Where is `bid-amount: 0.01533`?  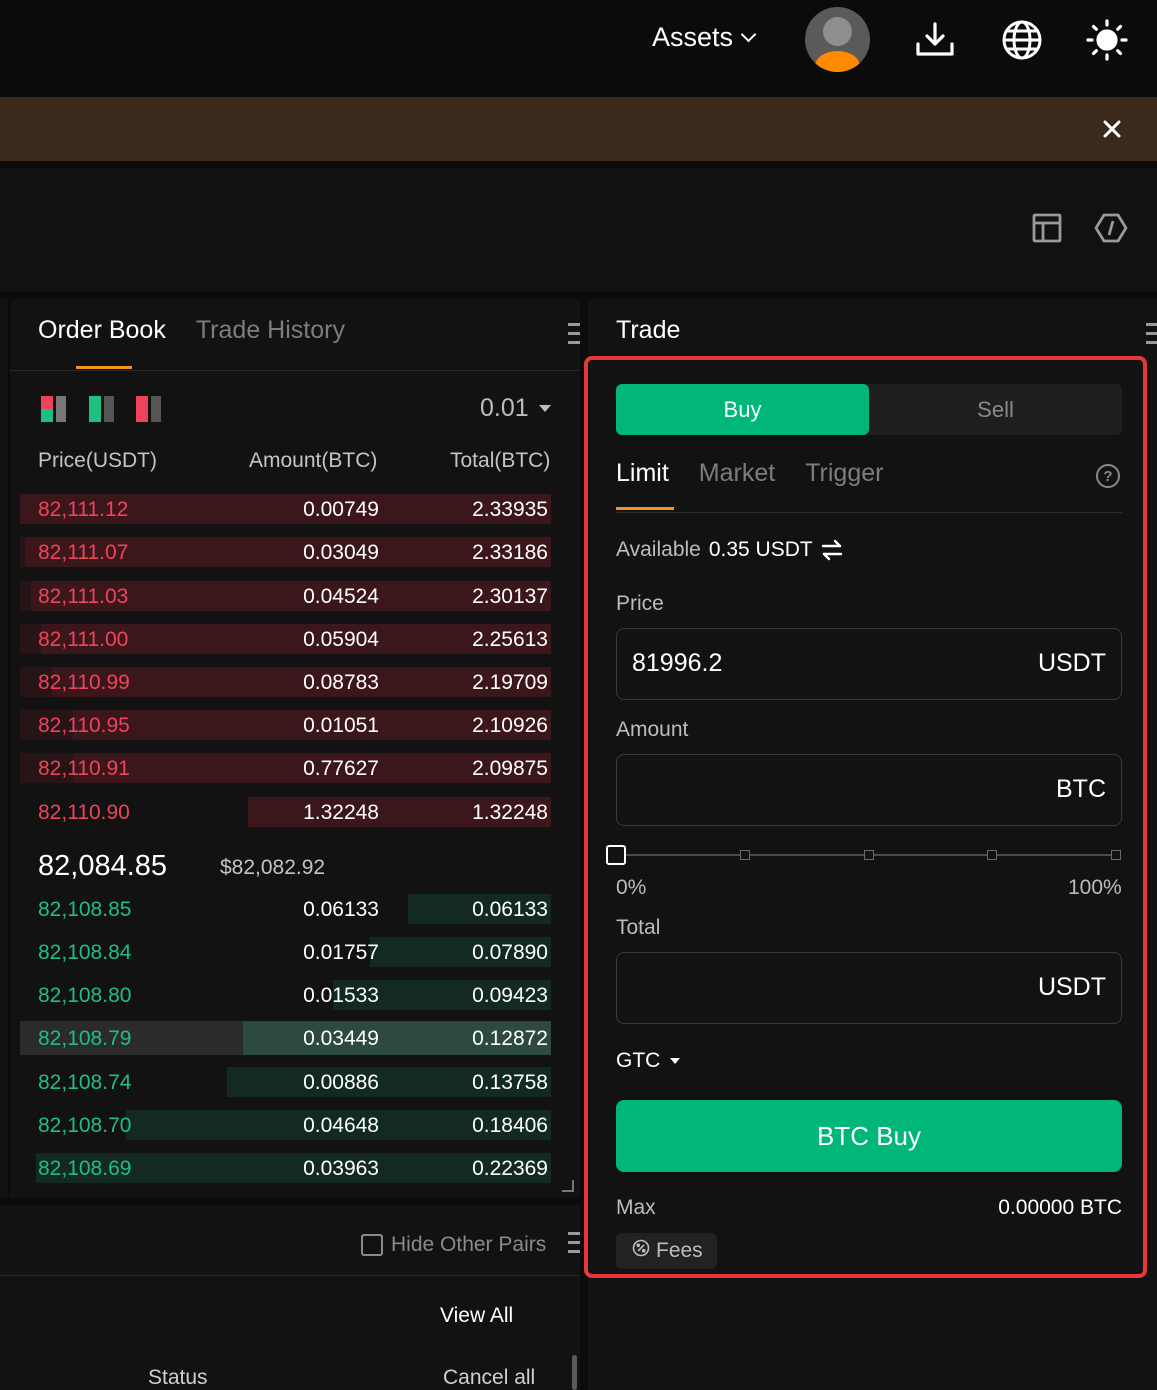 bid-amount: 0.01533 is located at coordinates (341, 995).